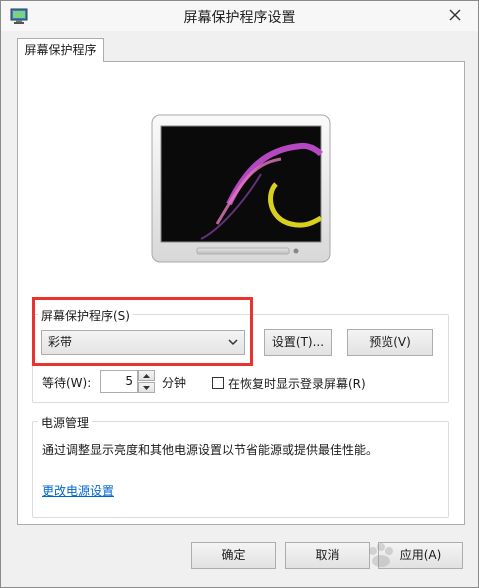  What do you see at coordinates (143, 342) in the screenshot?
I see `screensaver-select: 彩带` at bounding box center [143, 342].